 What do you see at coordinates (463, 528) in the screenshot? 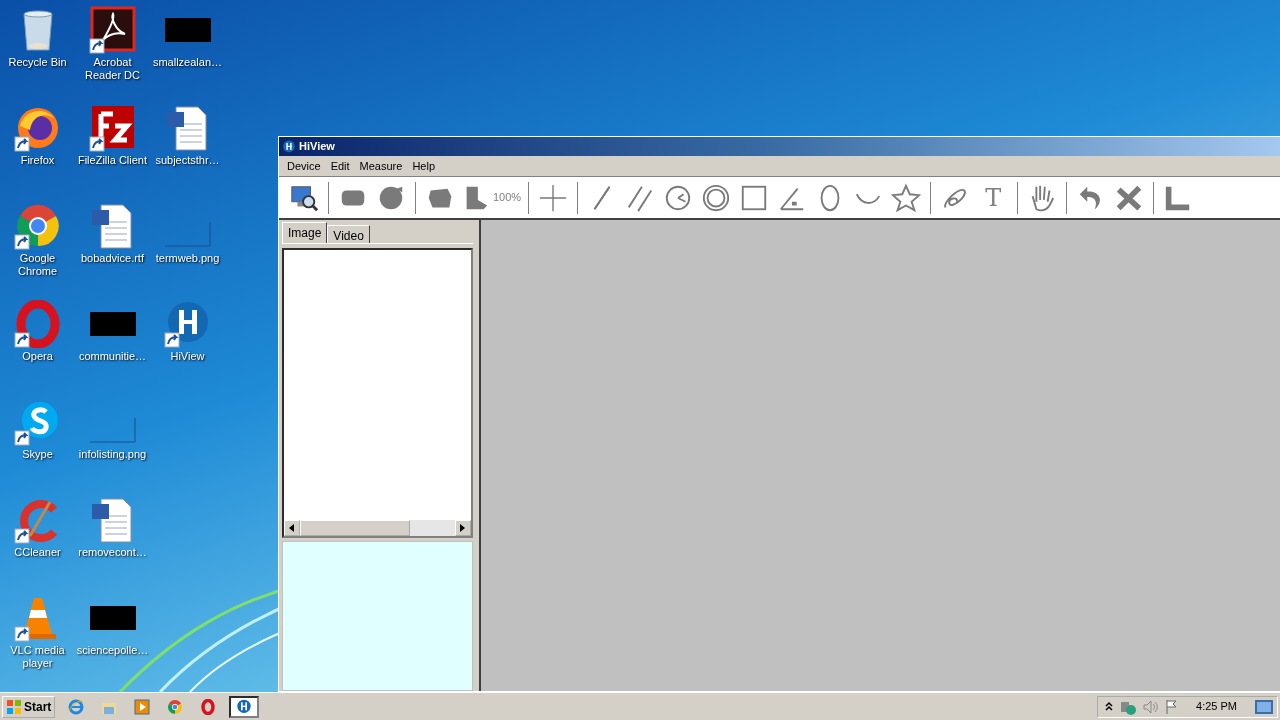
I see `scroll-right-icon` at bounding box center [463, 528].